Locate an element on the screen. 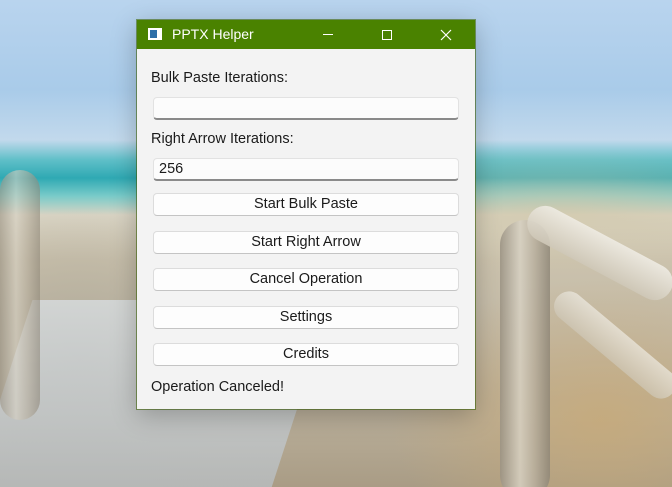  bulk-paste-iterations-label: Bulk Paste Iterations: is located at coordinates (220, 78).